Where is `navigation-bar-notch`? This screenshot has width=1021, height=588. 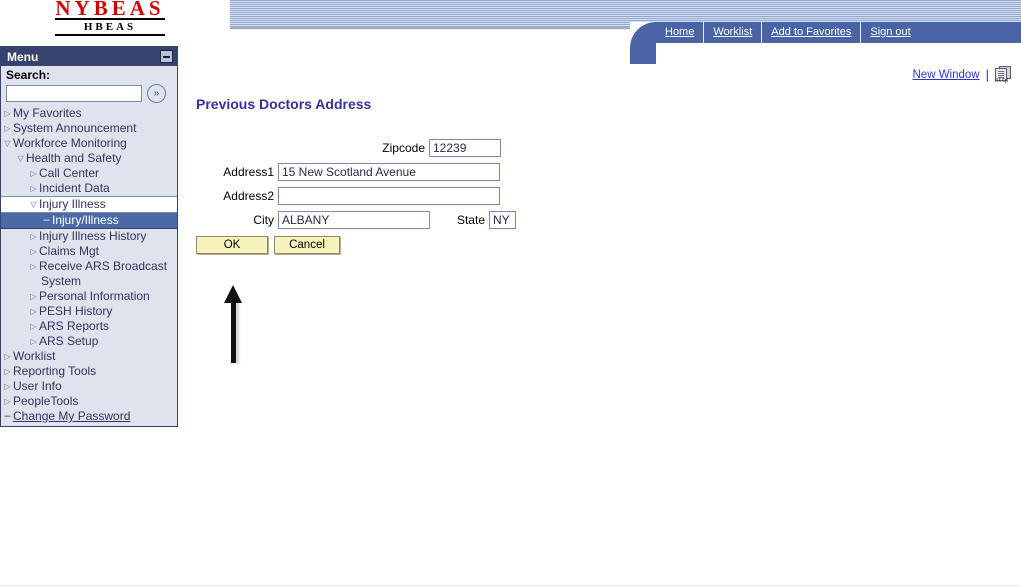
navigation-bar-notch is located at coordinates (643, 43).